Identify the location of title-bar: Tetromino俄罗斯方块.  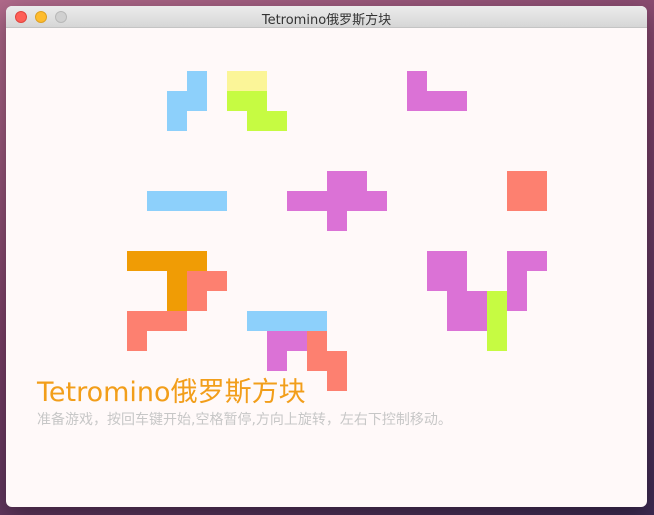
(326, 17).